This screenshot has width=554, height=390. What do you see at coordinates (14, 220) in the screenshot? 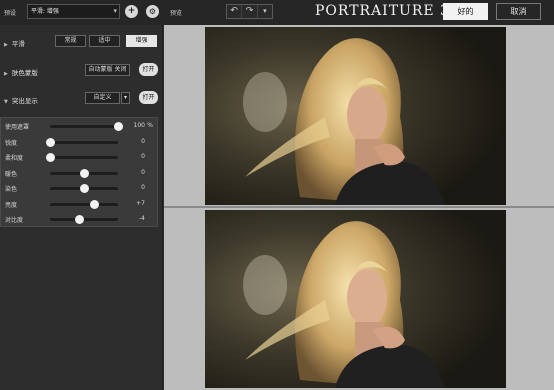
I see `slider-label: 对比度` at bounding box center [14, 220].